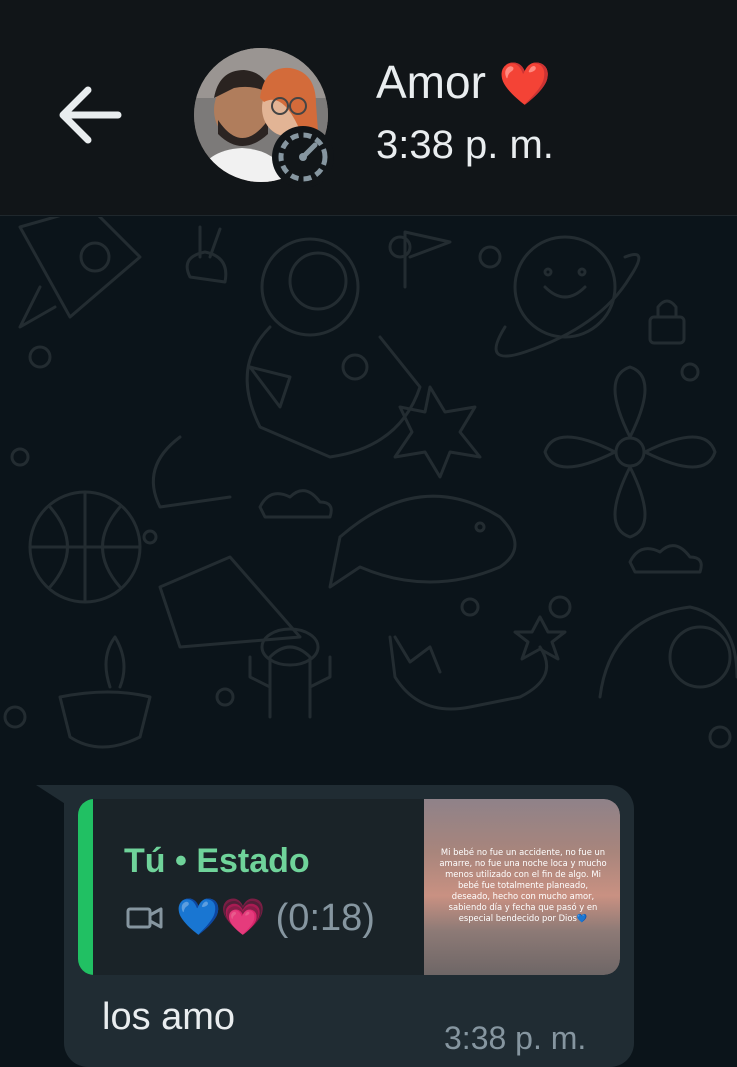 Image resolution: width=737 pixels, height=1067 pixels. What do you see at coordinates (265, 119) in the screenshot?
I see `contact-avatar-button` at bounding box center [265, 119].